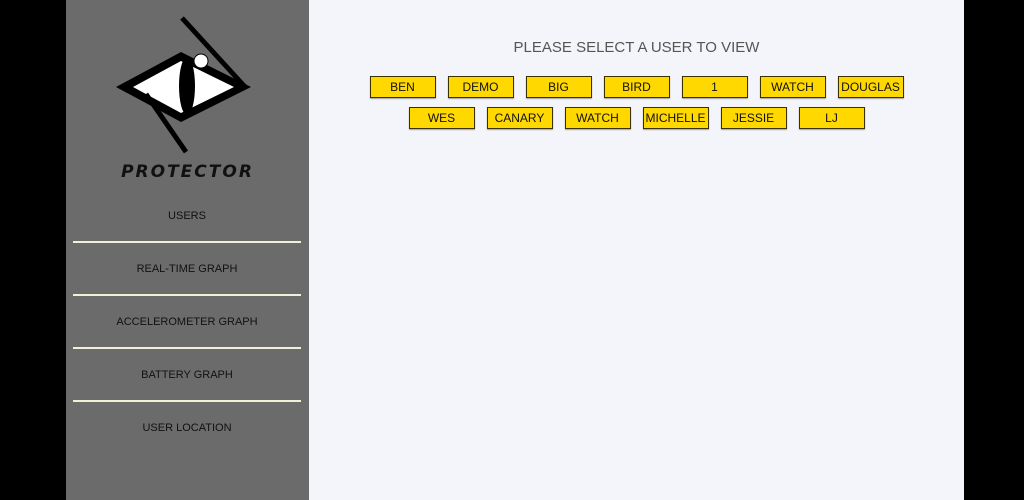 Image resolution: width=1024 pixels, height=500 pixels. What do you see at coordinates (792, 87) in the screenshot?
I see `user-button-watch: WATCH` at bounding box center [792, 87].